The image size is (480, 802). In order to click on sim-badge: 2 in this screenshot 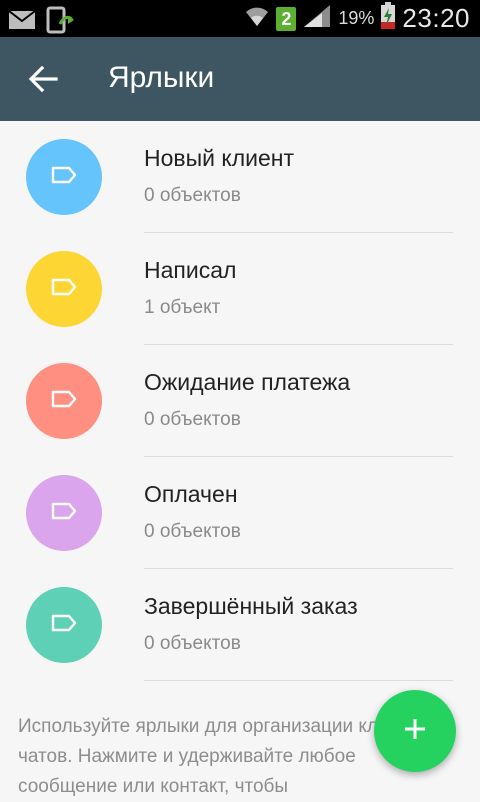, I will do `click(286, 18)`.